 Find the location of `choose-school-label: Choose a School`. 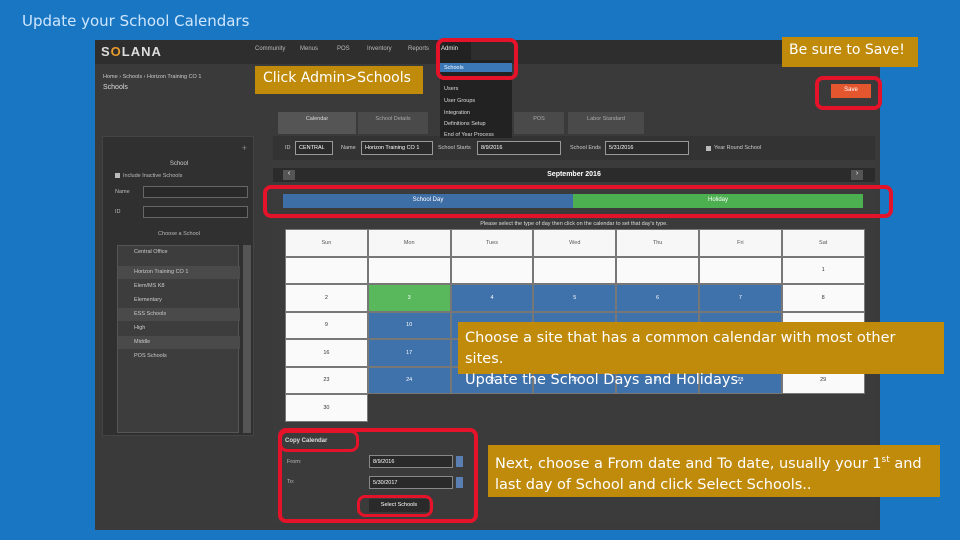

choose-school-label: Choose a School is located at coordinates (179, 234).